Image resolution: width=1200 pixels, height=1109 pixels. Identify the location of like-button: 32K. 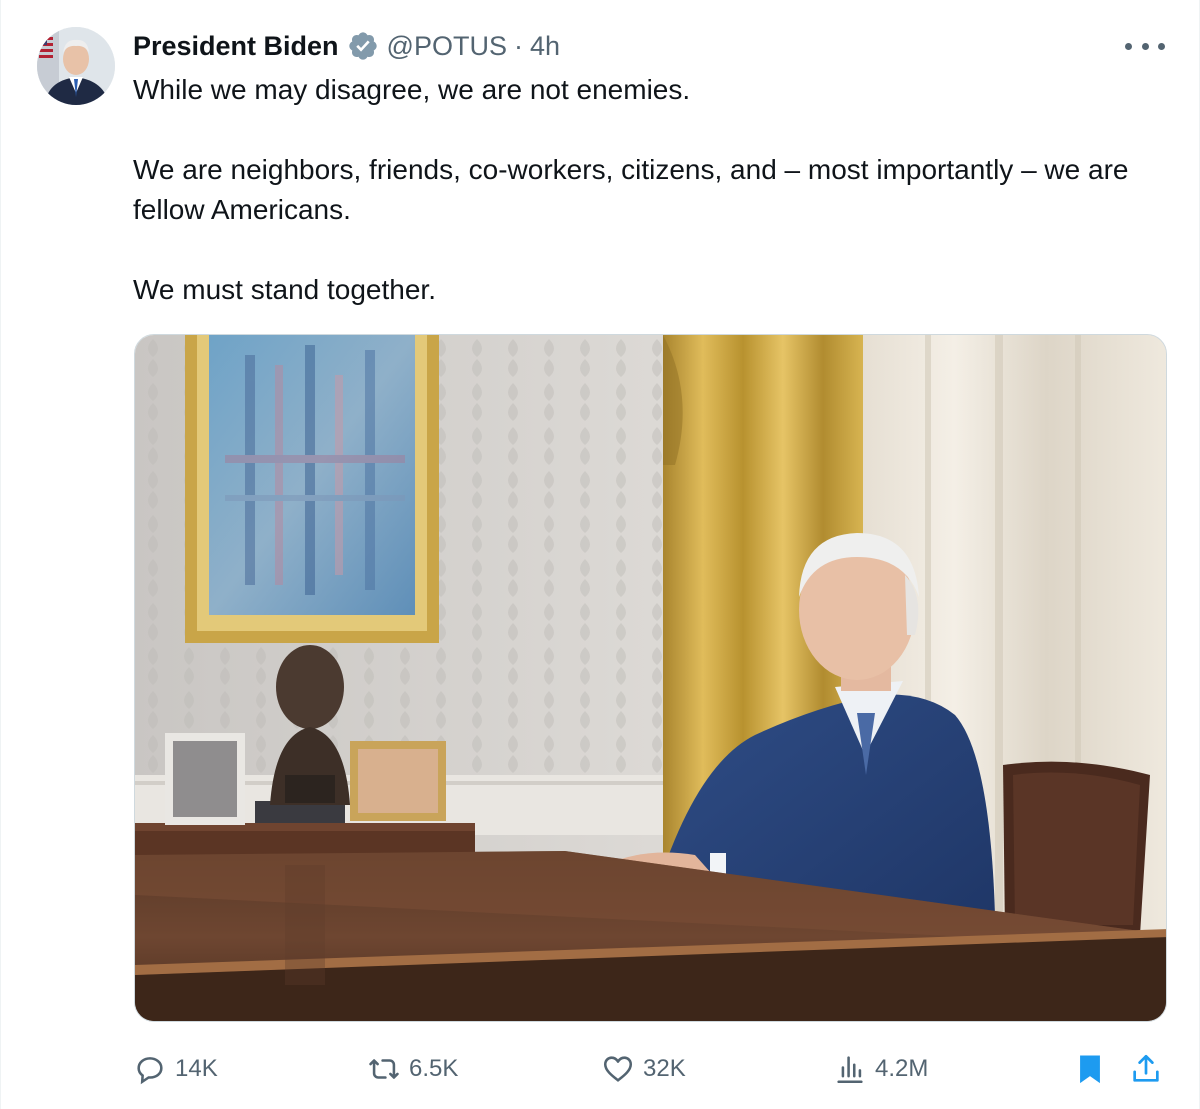
(643, 1069).